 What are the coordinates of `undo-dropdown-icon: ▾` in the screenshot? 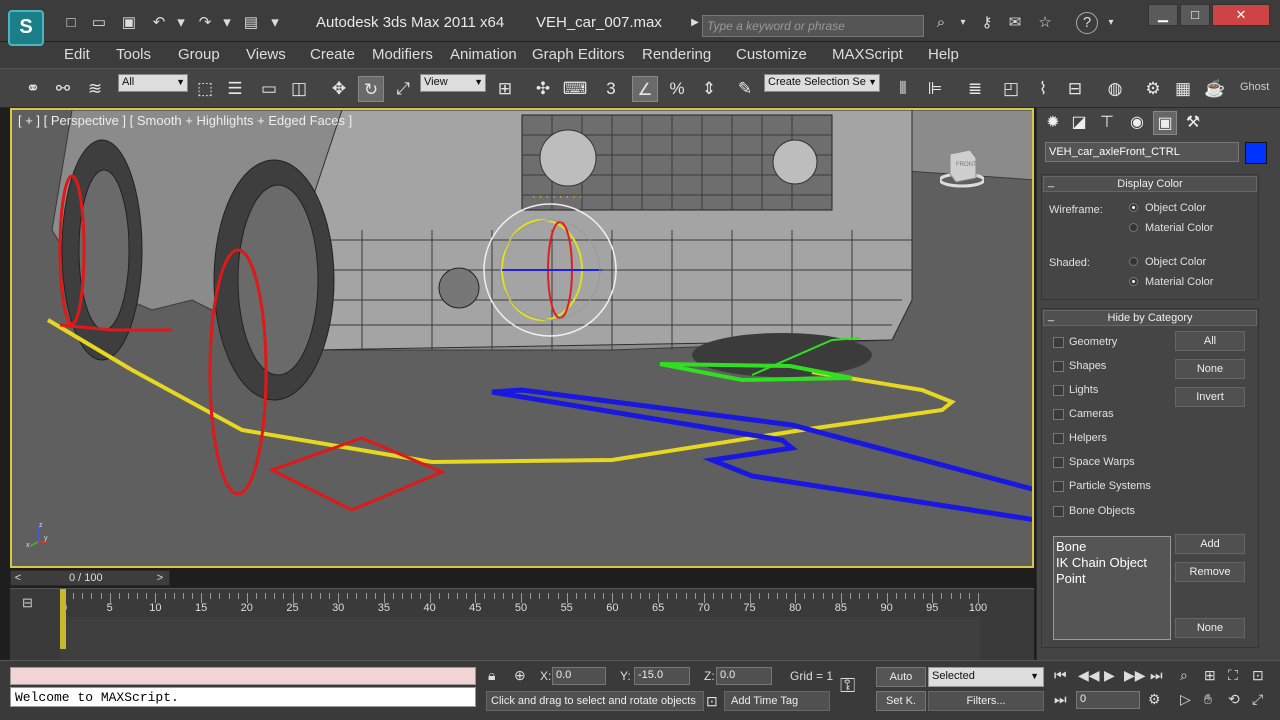 It's located at (181, 23).